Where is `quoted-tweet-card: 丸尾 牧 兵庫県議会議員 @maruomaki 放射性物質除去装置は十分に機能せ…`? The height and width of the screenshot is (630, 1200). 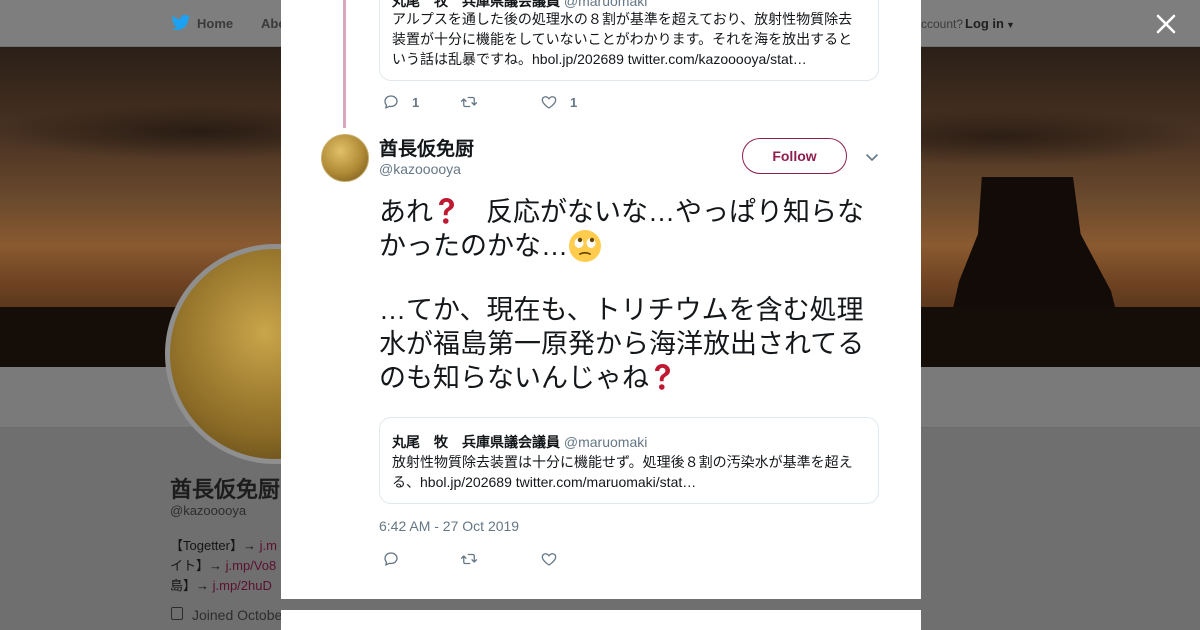
quoted-tweet-card: 丸尾 牧 兵庫県議会議員 @maruomaki 放射性物質除去装置は十分に機能せ… is located at coordinates (629, 460).